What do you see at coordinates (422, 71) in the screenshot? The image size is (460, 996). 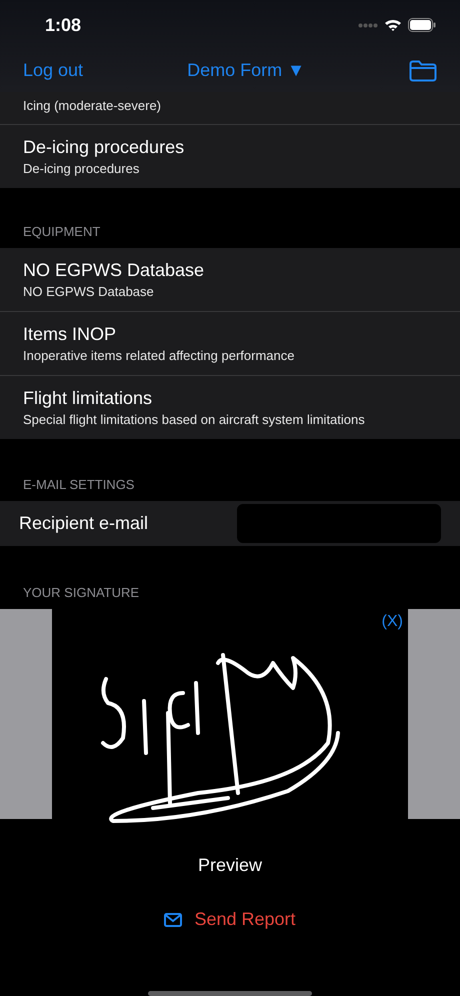 I see `folder-icon` at bounding box center [422, 71].